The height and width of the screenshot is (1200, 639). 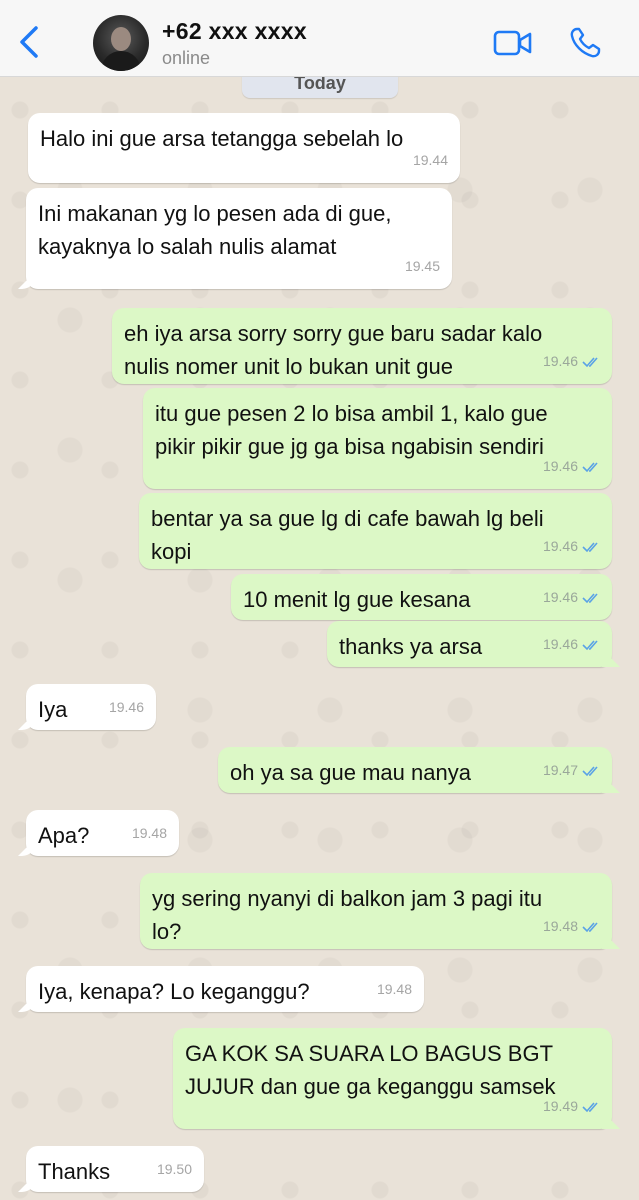 What do you see at coordinates (422, 266) in the screenshot?
I see `message-time: 19.45` at bounding box center [422, 266].